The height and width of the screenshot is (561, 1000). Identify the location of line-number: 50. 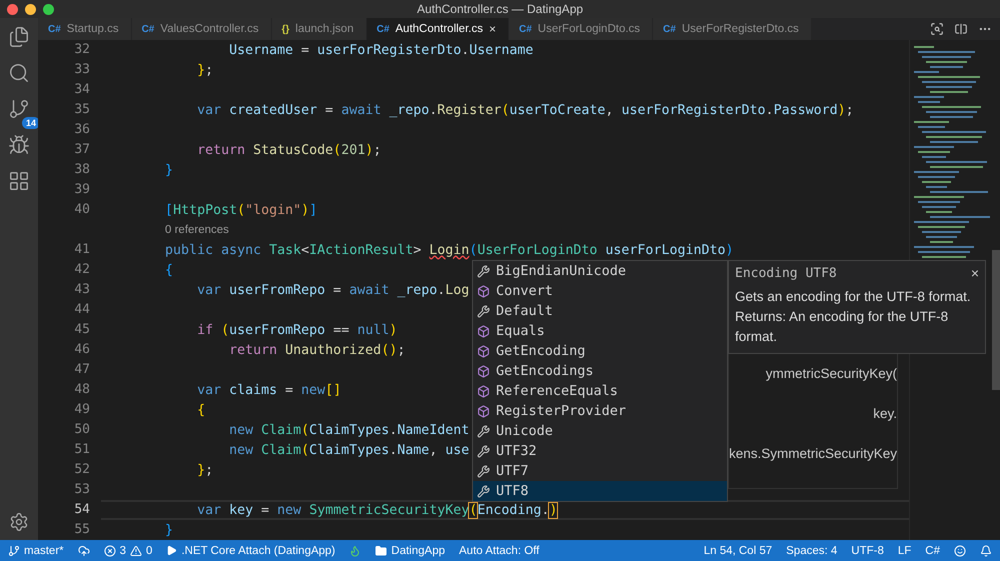
(81, 430).